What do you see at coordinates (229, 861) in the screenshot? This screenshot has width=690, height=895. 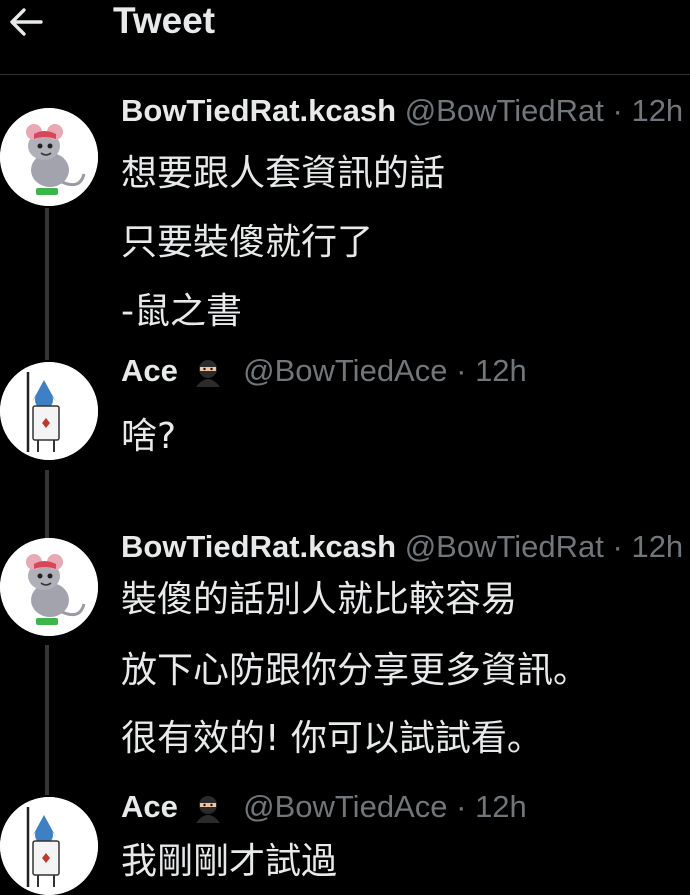 I see `tweet-text-line: 我剛剛才試過` at bounding box center [229, 861].